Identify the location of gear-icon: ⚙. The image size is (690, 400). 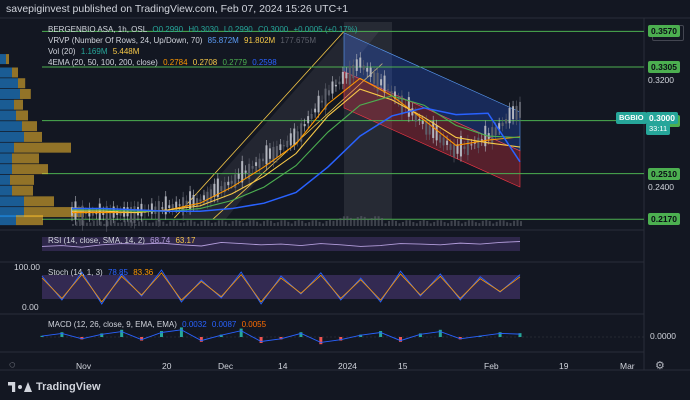
(660, 365).